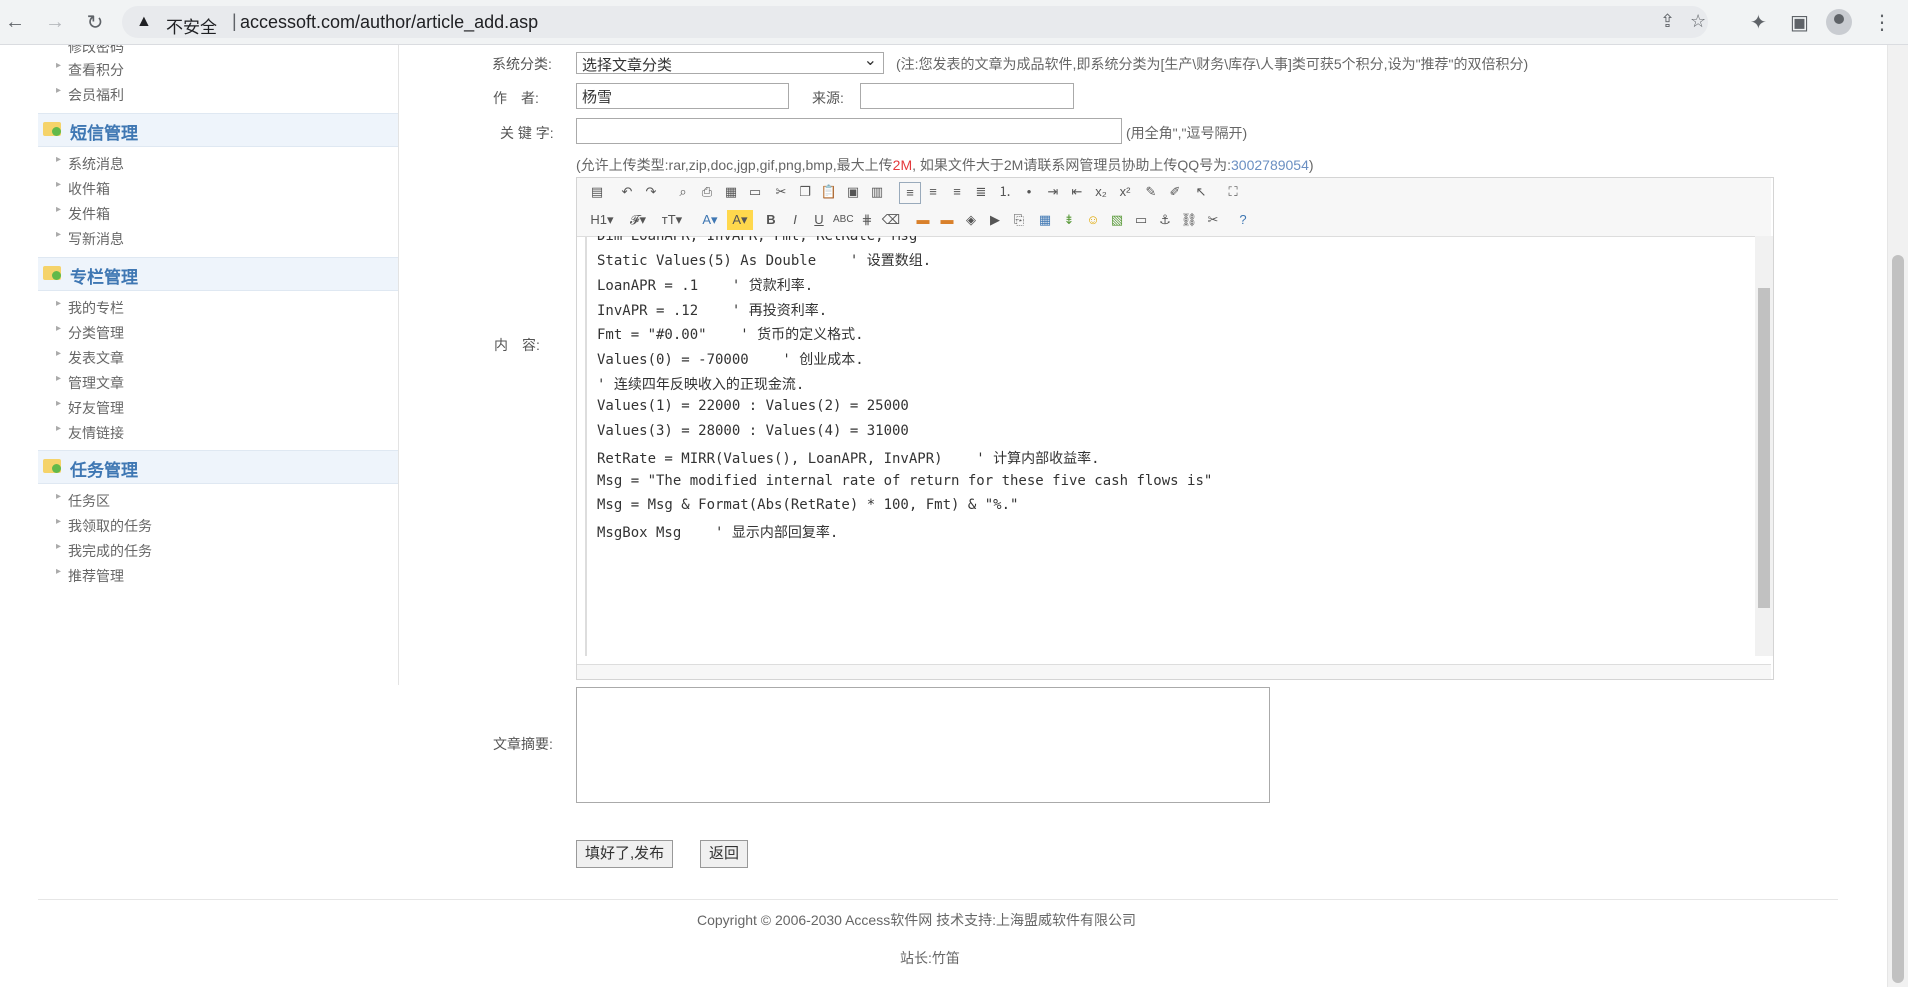  I want to click on sidebar-item-outbox: 发件箱, so click(83, 214).